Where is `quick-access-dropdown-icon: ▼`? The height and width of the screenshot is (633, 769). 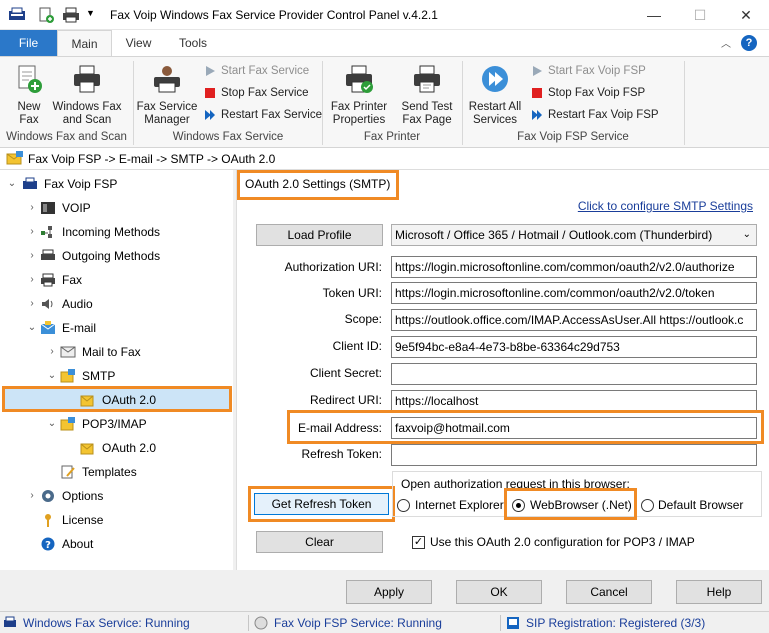
quick-access-dropdown-icon: ▼ is located at coordinates (90, 16).